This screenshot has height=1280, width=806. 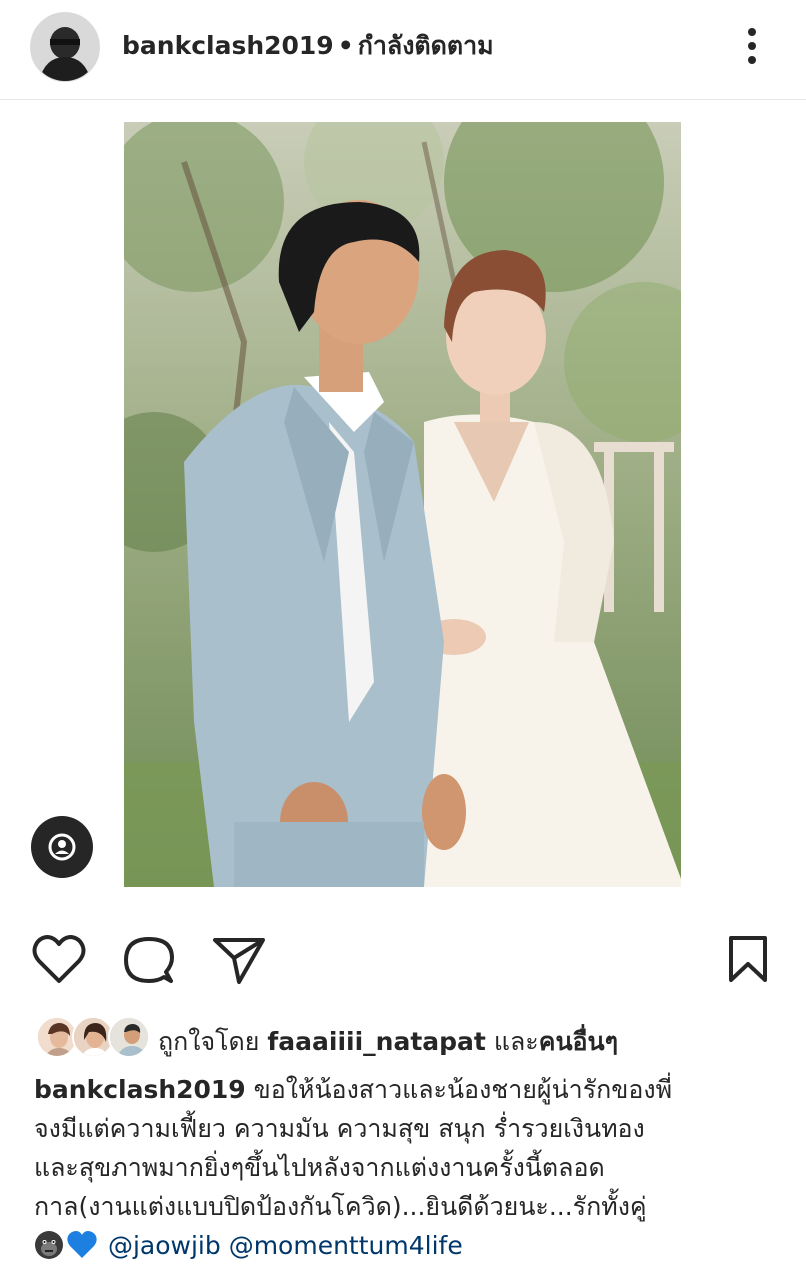 I want to click on likes-text: ถูกใจโดย faaaiiii_natapat และคนอื่นๆ, so click(x=388, y=1042).